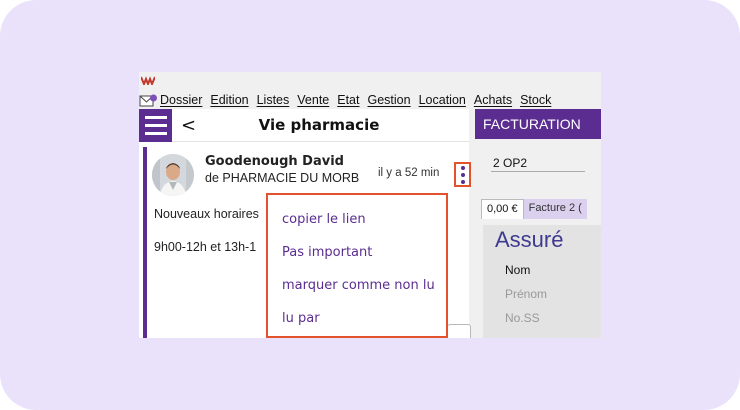  Describe the element at coordinates (274, 161) in the screenshot. I see `sender-name: Goodenough David` at that location.